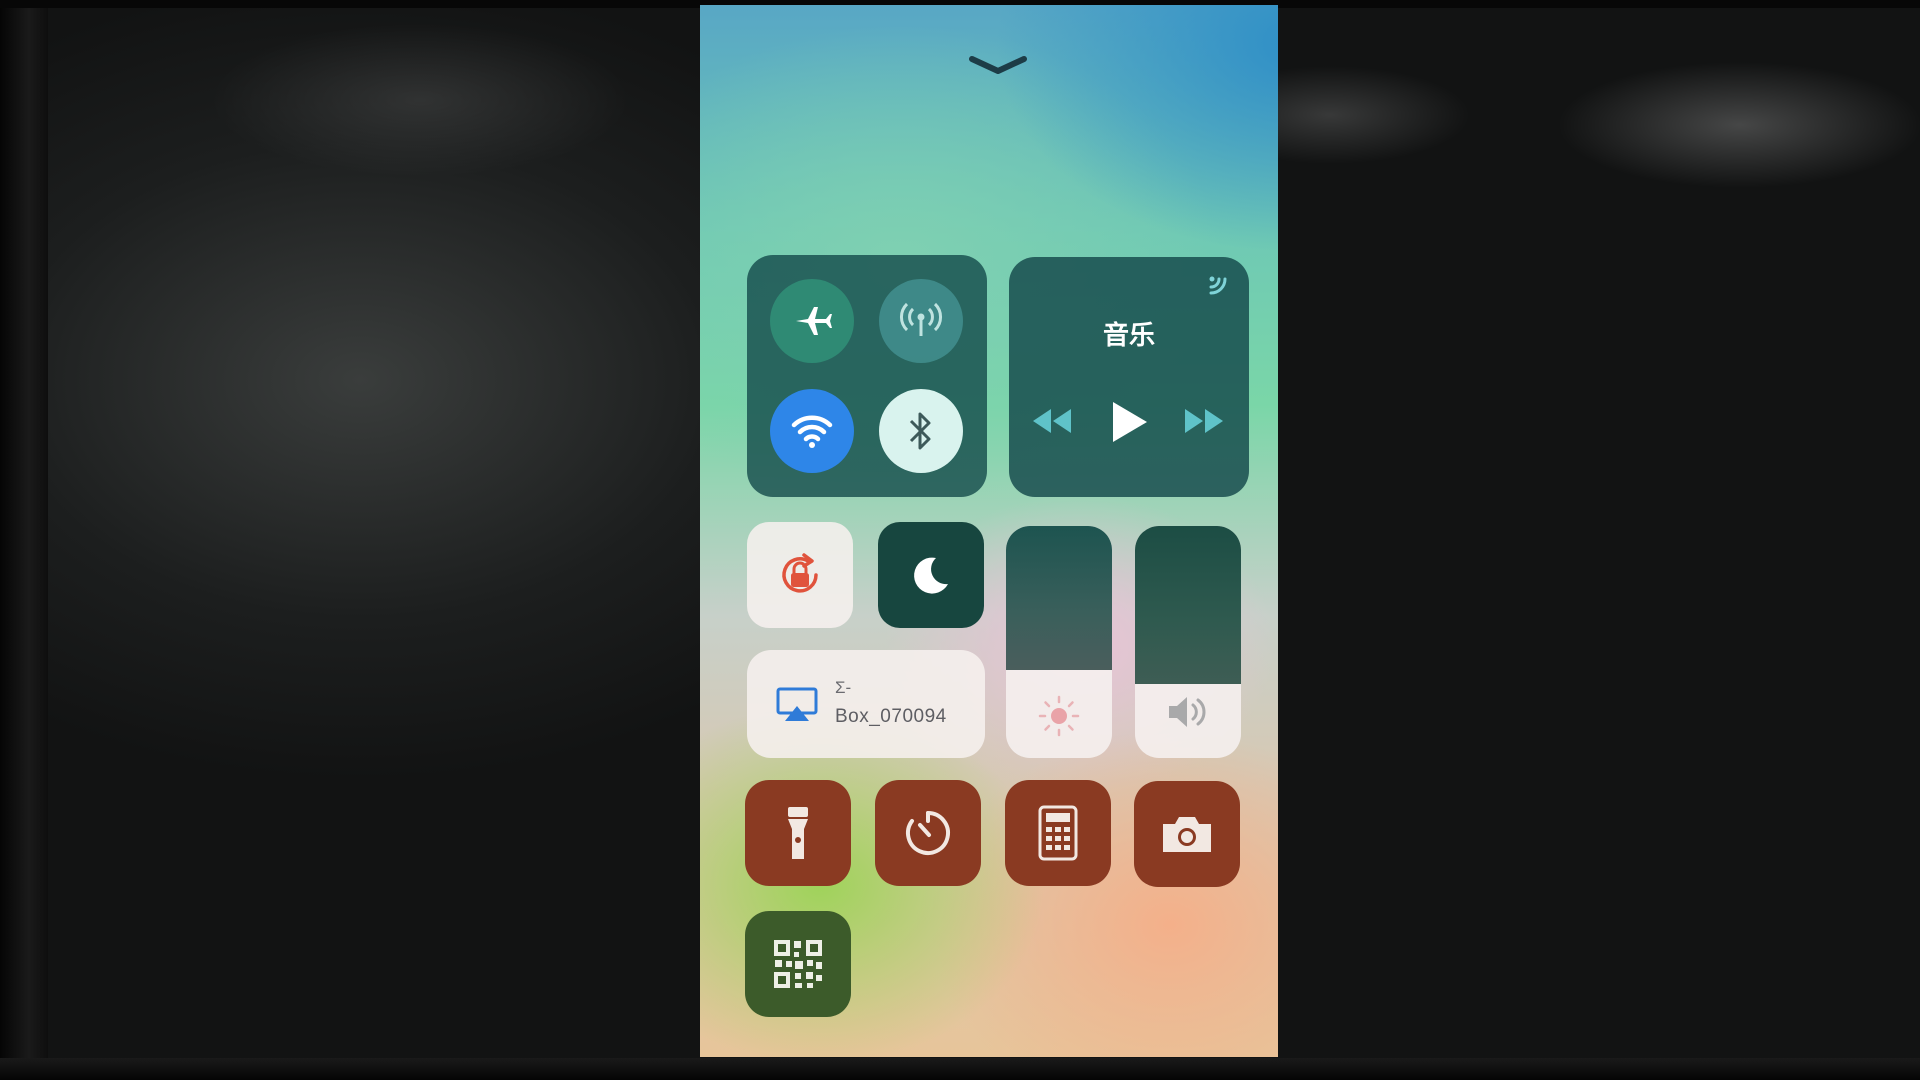 The width and height of the screenshot is (1920, 1080). I want to click on volume-icon-wrap, so click(1188, 712).